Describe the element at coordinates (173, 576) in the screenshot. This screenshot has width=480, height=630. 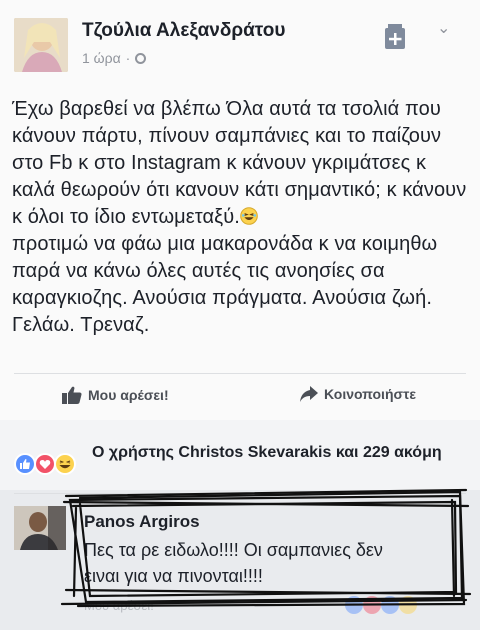
I see `comment-line-2: ειναι για να πινονται!!!!` at that location.